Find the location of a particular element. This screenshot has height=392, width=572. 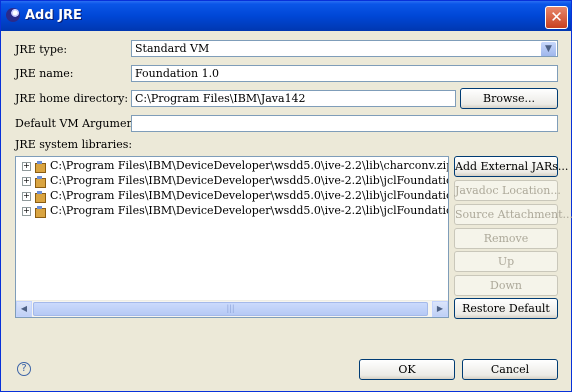

vm-arguments-label: Default VM Arguments: is located at coordinates (81, 123).